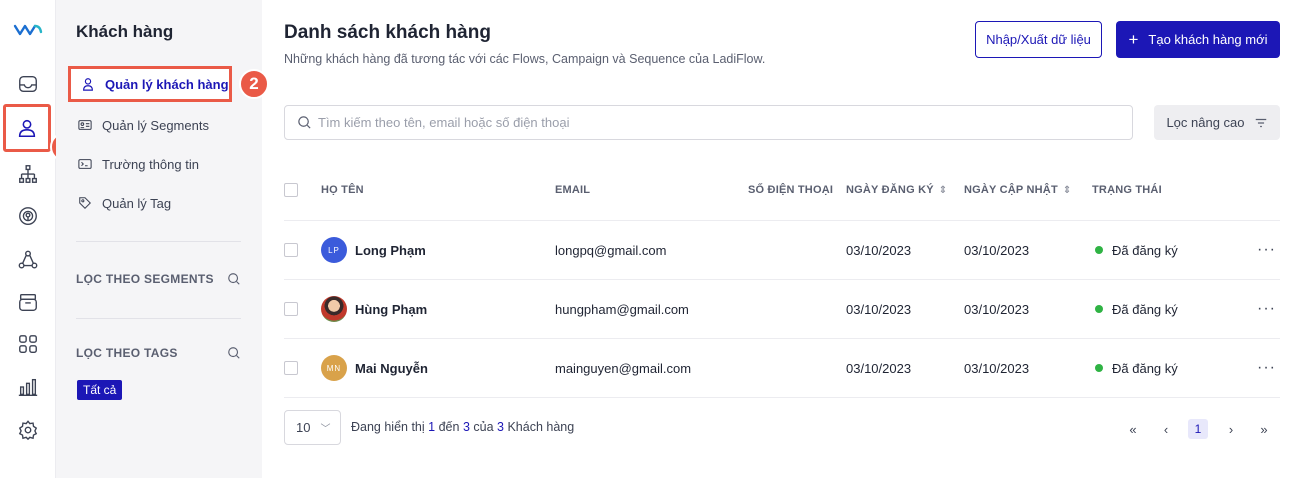  Describe the element at coordinates (572, 190) in the screenshot. I see `column-header-email: EMAIL` at that location.